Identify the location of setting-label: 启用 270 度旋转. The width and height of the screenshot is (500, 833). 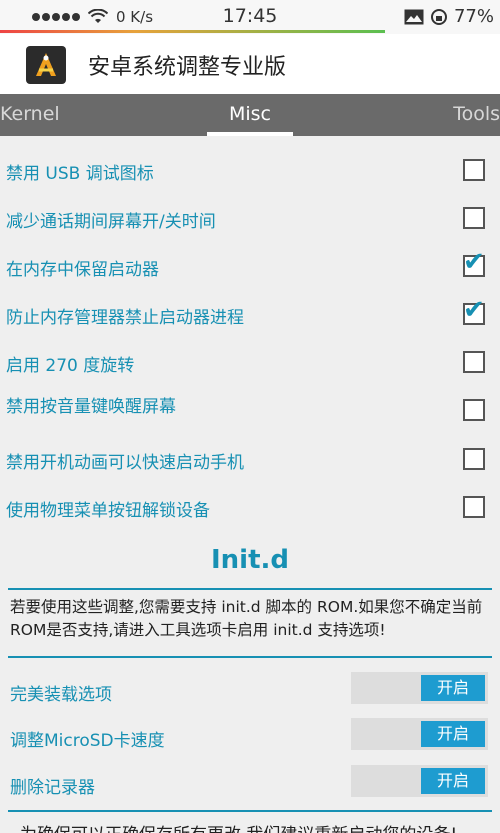
(70, 366).